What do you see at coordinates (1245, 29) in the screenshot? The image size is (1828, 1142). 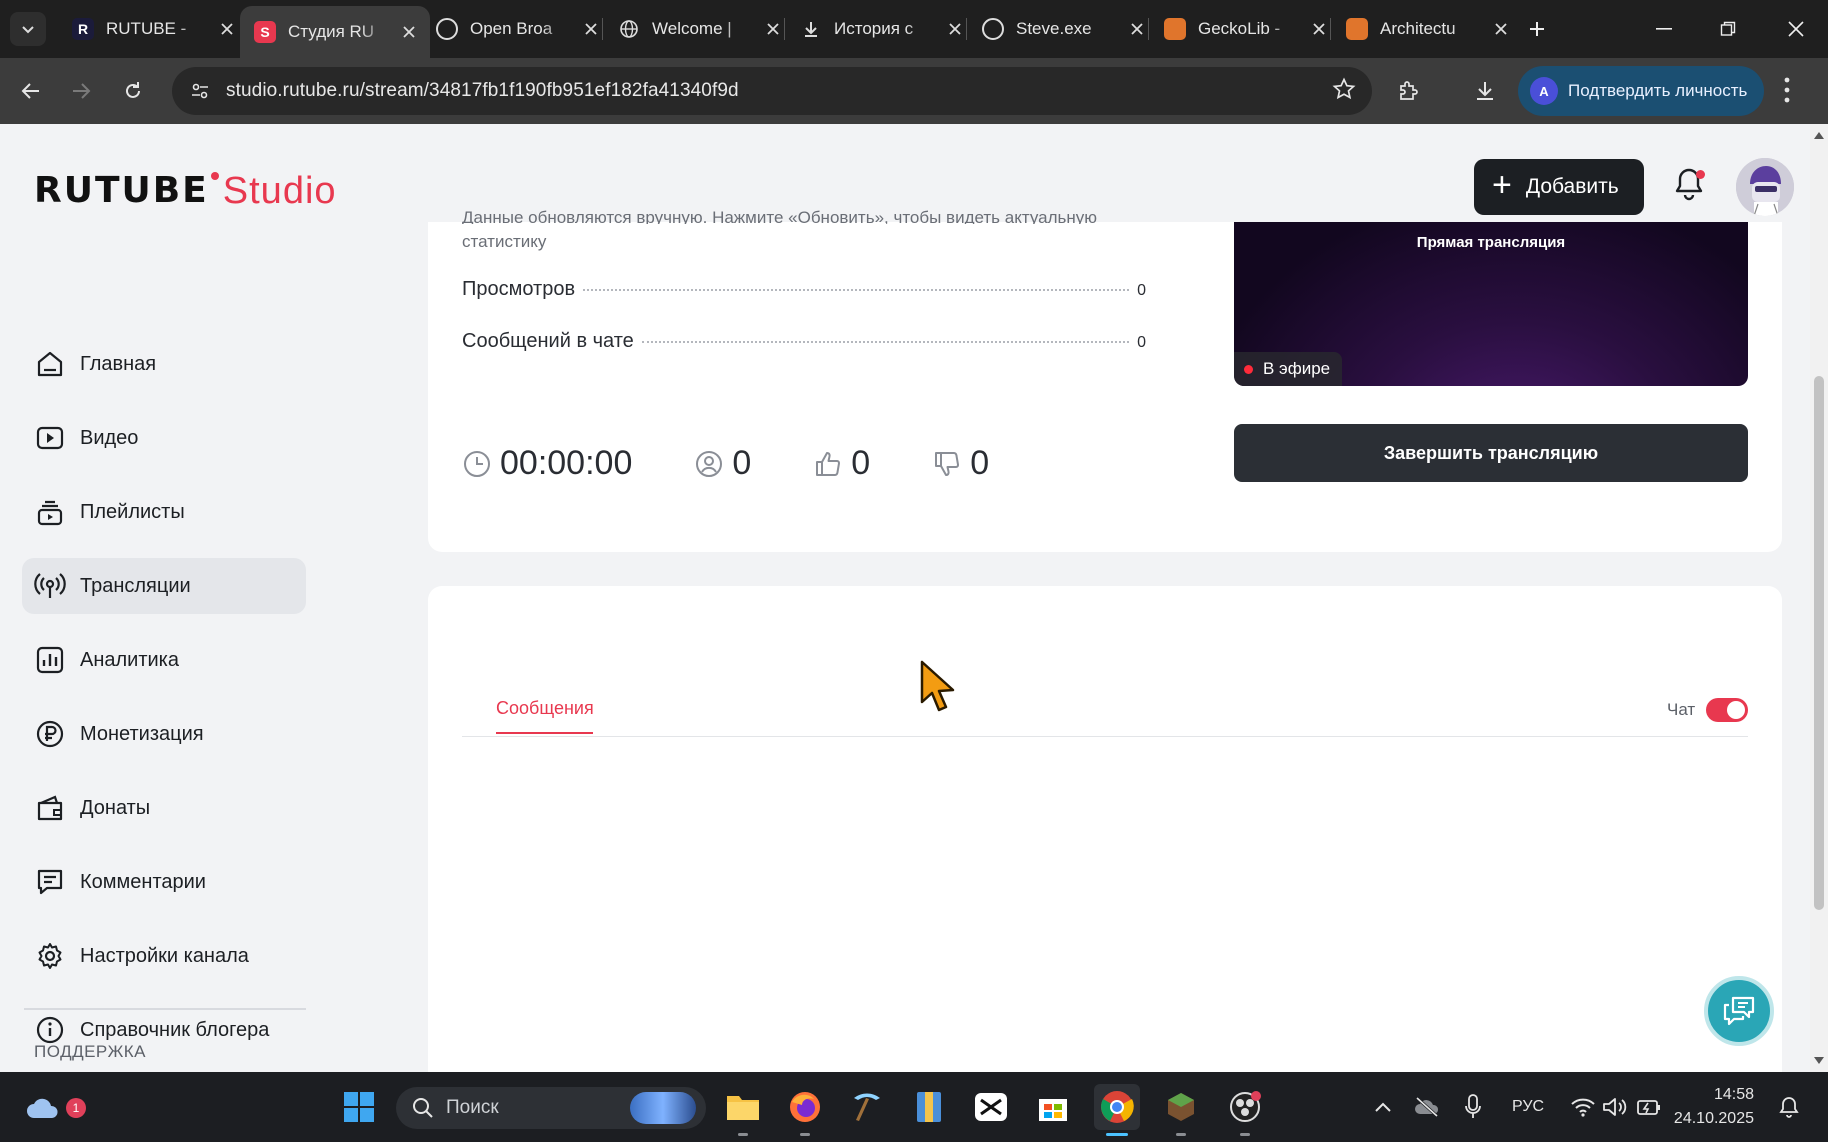 I see `browser-tab-geckolib: GeckoLib -` at bounding box center [1245, 29].